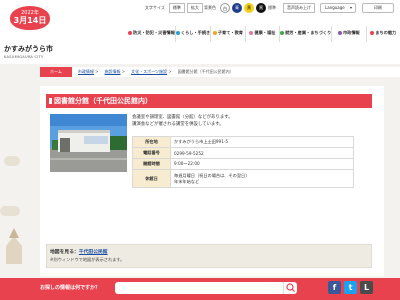 The height and width of the screenshot is (300, 400). What do you see at coordinates (272, 8) in the screenshot?
I see `bg-standard-link: 標準` at bounding box center [272, 8].